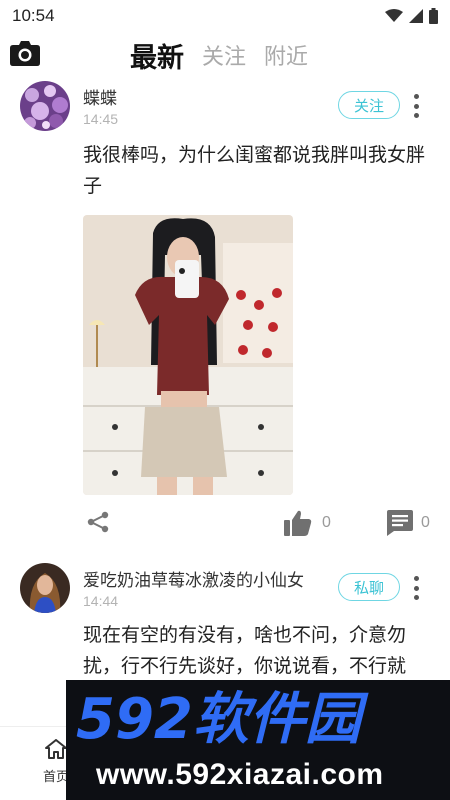  I want to click on svg-text: 592软件园, so click(222, 717).